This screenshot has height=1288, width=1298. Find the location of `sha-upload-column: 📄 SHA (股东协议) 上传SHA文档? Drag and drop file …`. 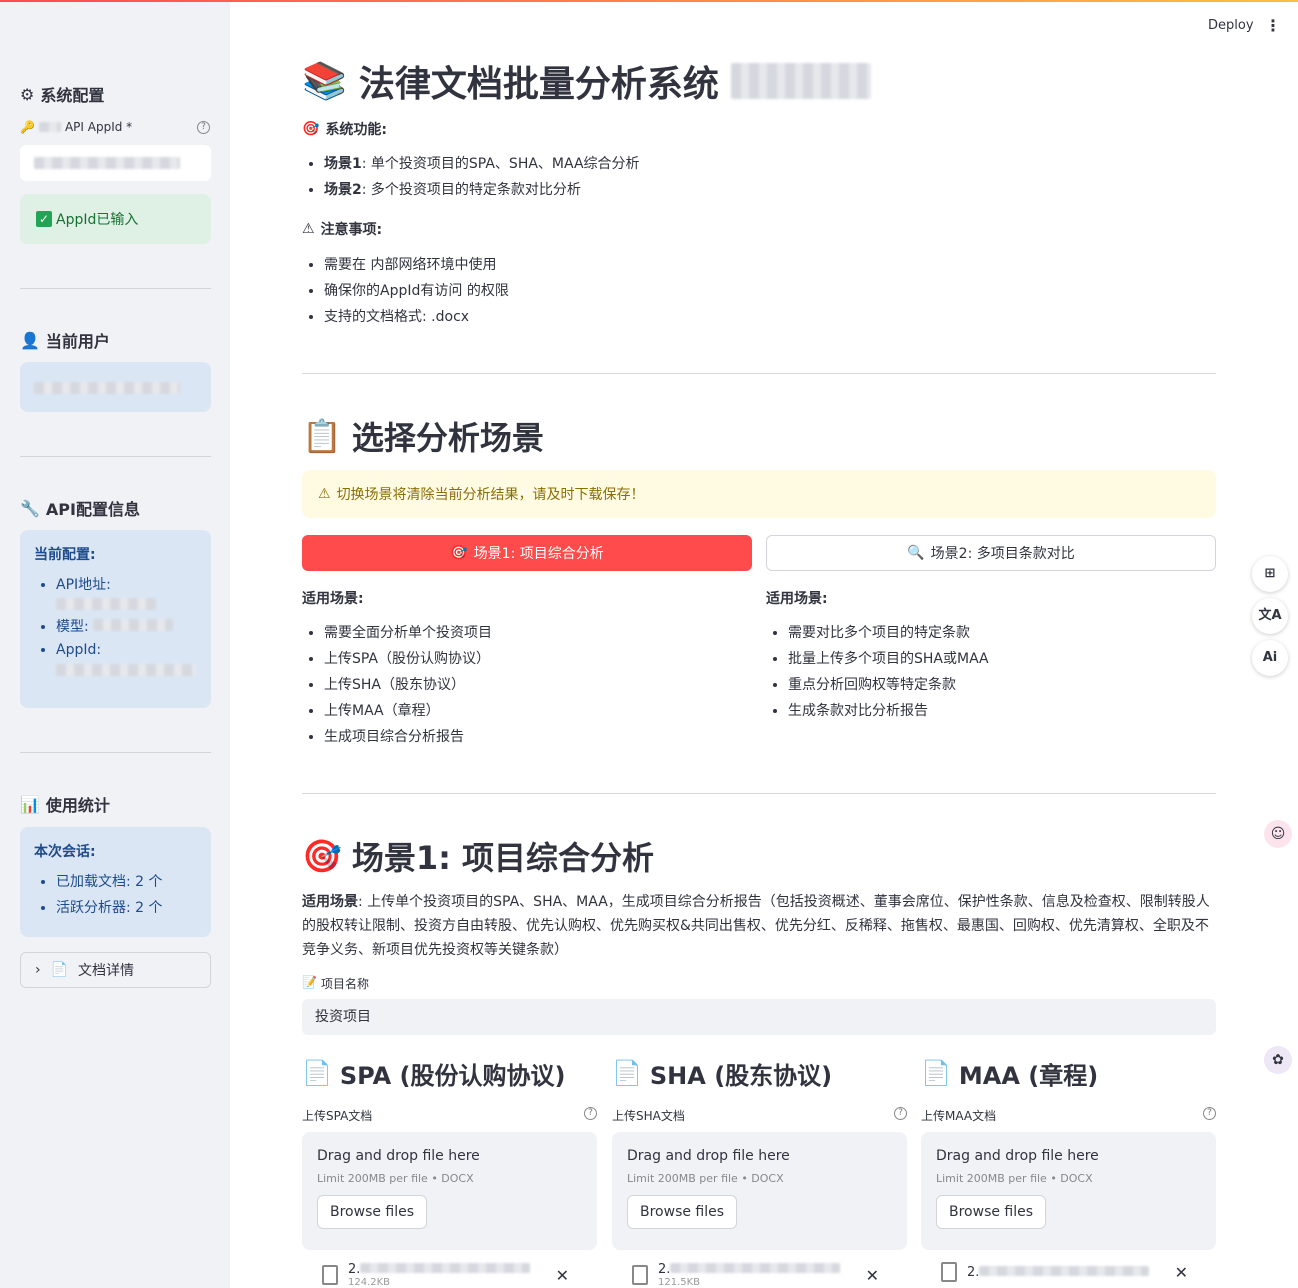

sha-upload-column: 📄 SHA (股东协议) 上传SHA文档? Drag and drop file … is located at coordinates (759, 1171).